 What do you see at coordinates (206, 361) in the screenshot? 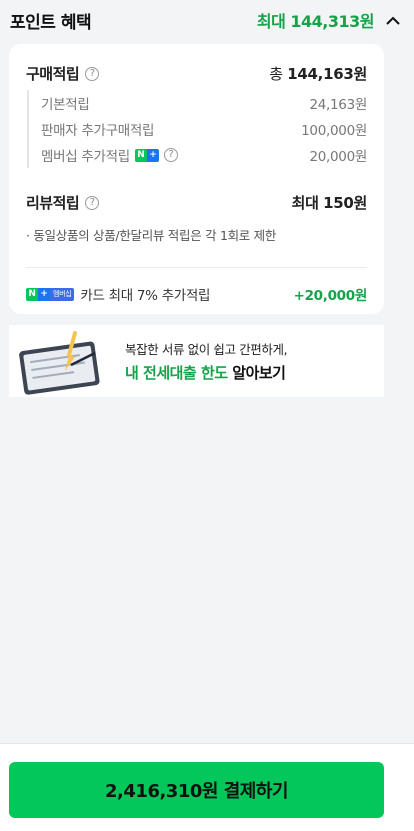
I see `banner-text: 복잡한 서류 없이 쉽고 간편하게, 내 전세대출 한도 알아보기` at bounding box center [206, 361].